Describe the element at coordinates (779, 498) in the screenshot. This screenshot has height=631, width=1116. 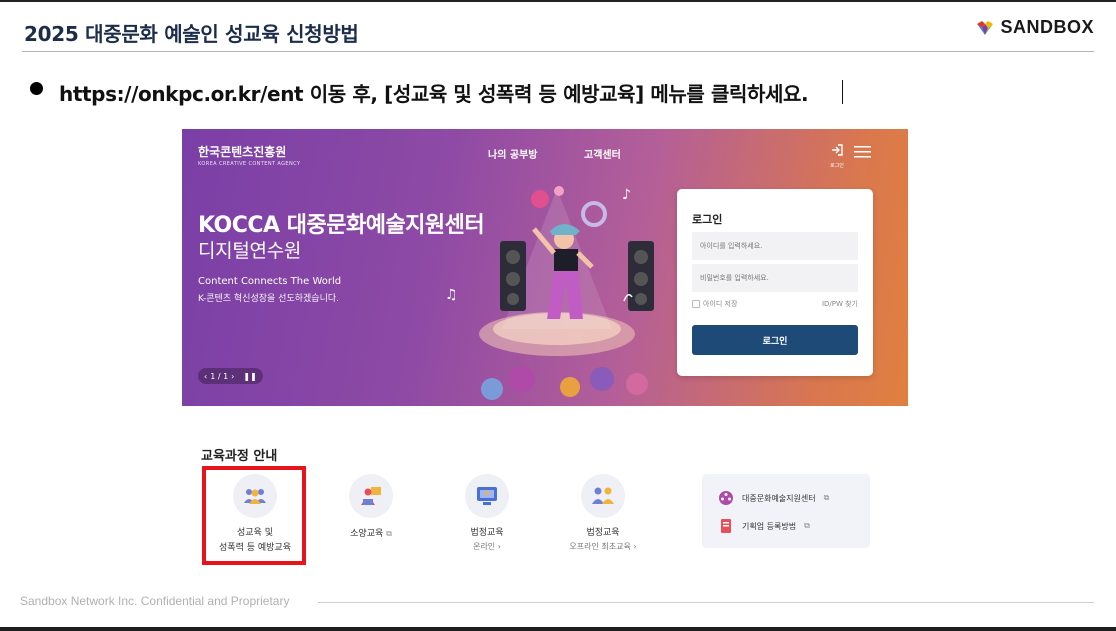
I see `side-link-label: 대중문화예술지원센터` at that location.